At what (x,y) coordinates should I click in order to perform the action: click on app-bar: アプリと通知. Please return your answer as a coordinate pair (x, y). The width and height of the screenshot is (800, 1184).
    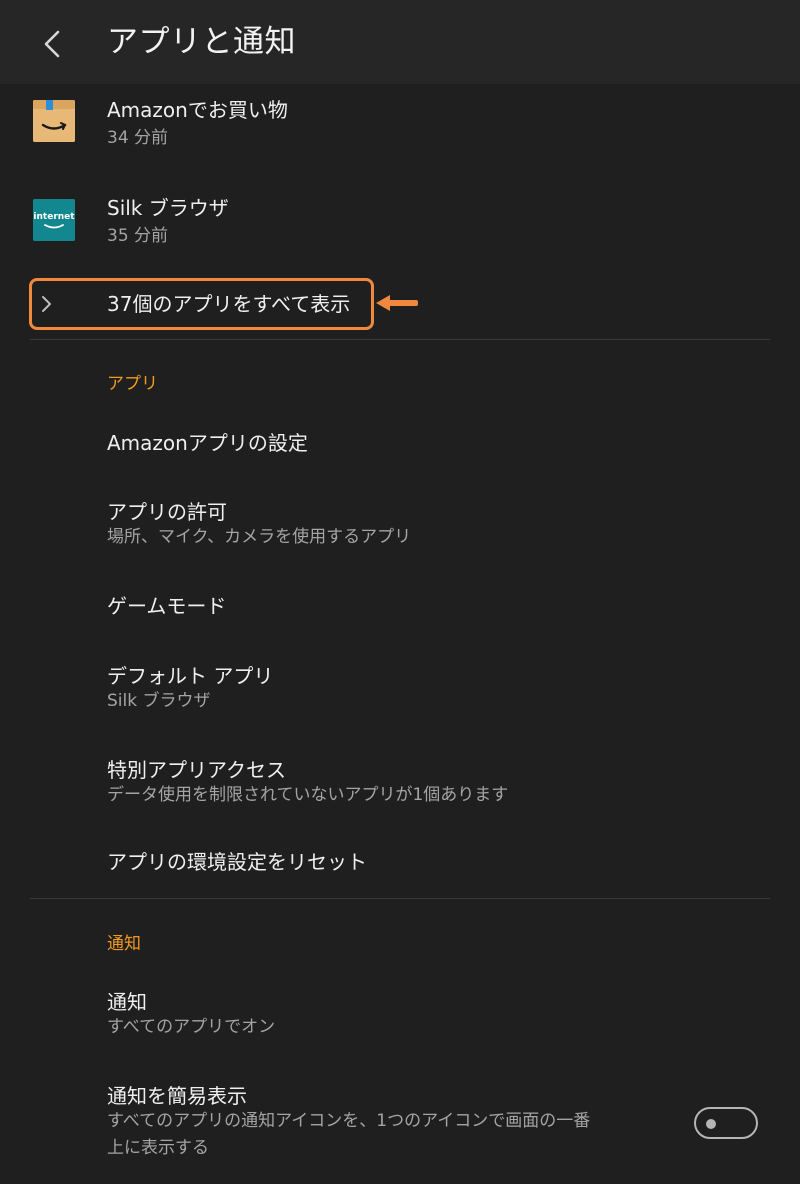
    Looking at the image, I should click on (400, 42).